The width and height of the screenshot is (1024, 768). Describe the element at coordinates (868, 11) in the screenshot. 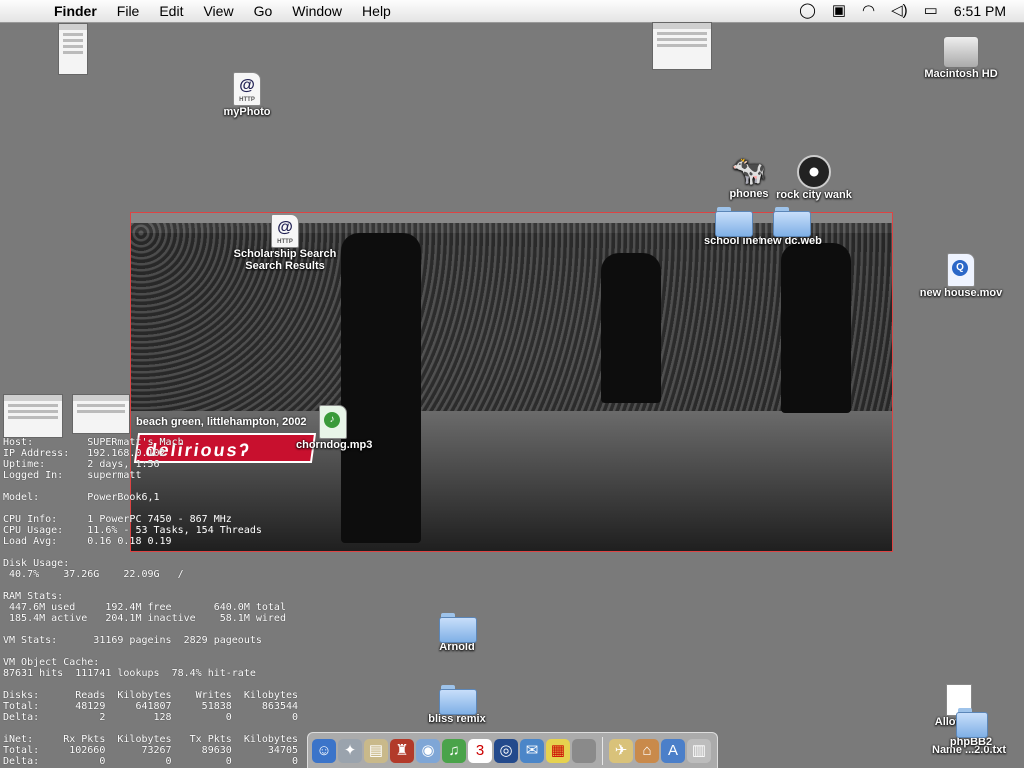

I see `airport-icon: ◠` at that location.